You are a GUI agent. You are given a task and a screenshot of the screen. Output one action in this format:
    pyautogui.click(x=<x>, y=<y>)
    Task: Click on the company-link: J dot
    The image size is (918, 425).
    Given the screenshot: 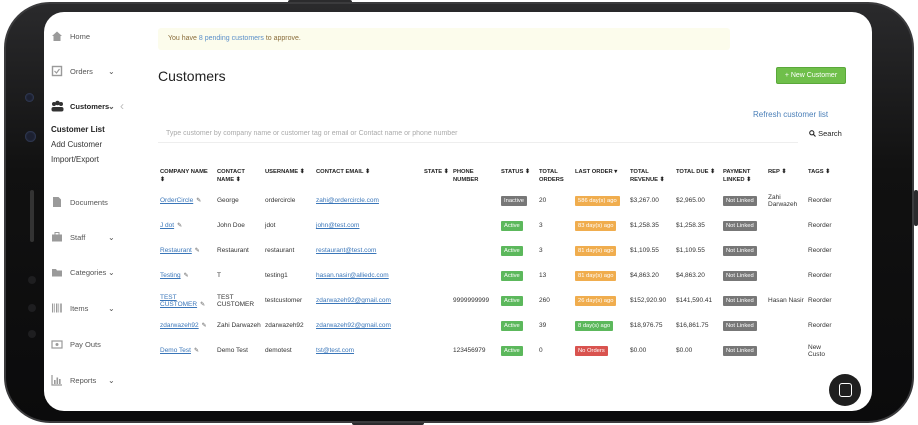 What is the action you would take?
    pyautogui.click(x=167, y=225)
    